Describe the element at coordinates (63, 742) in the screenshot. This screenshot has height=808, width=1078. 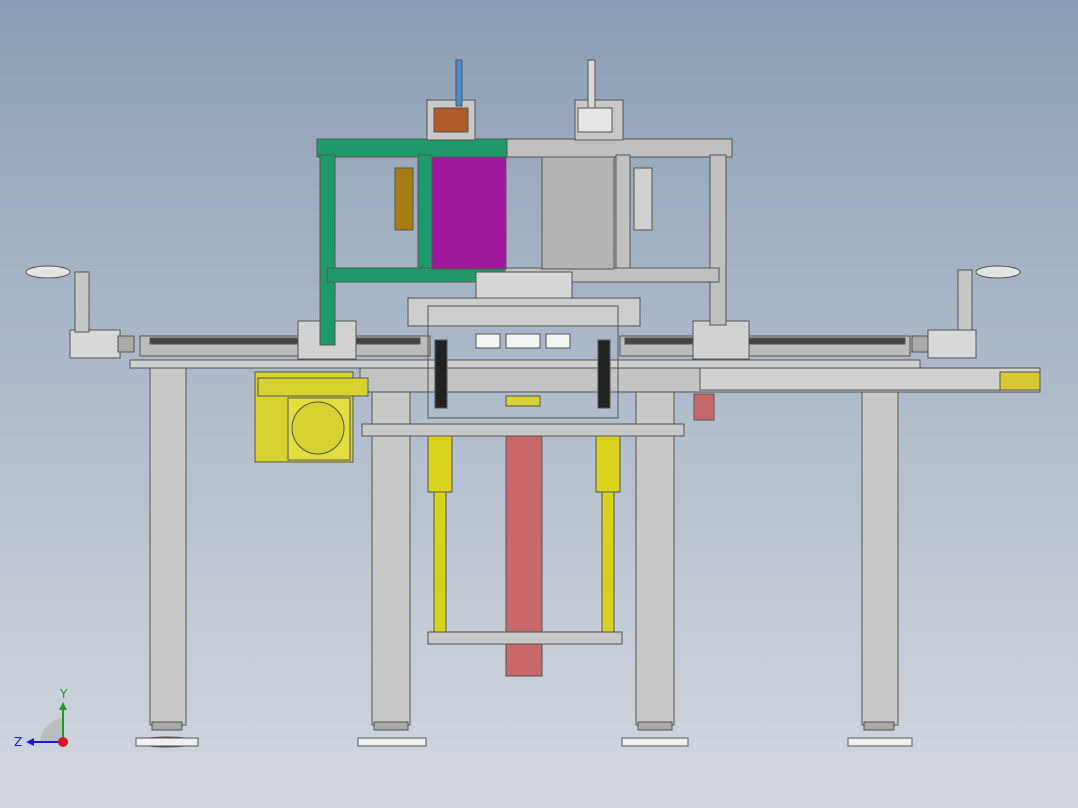
I see `x-axis-dot` at that location.